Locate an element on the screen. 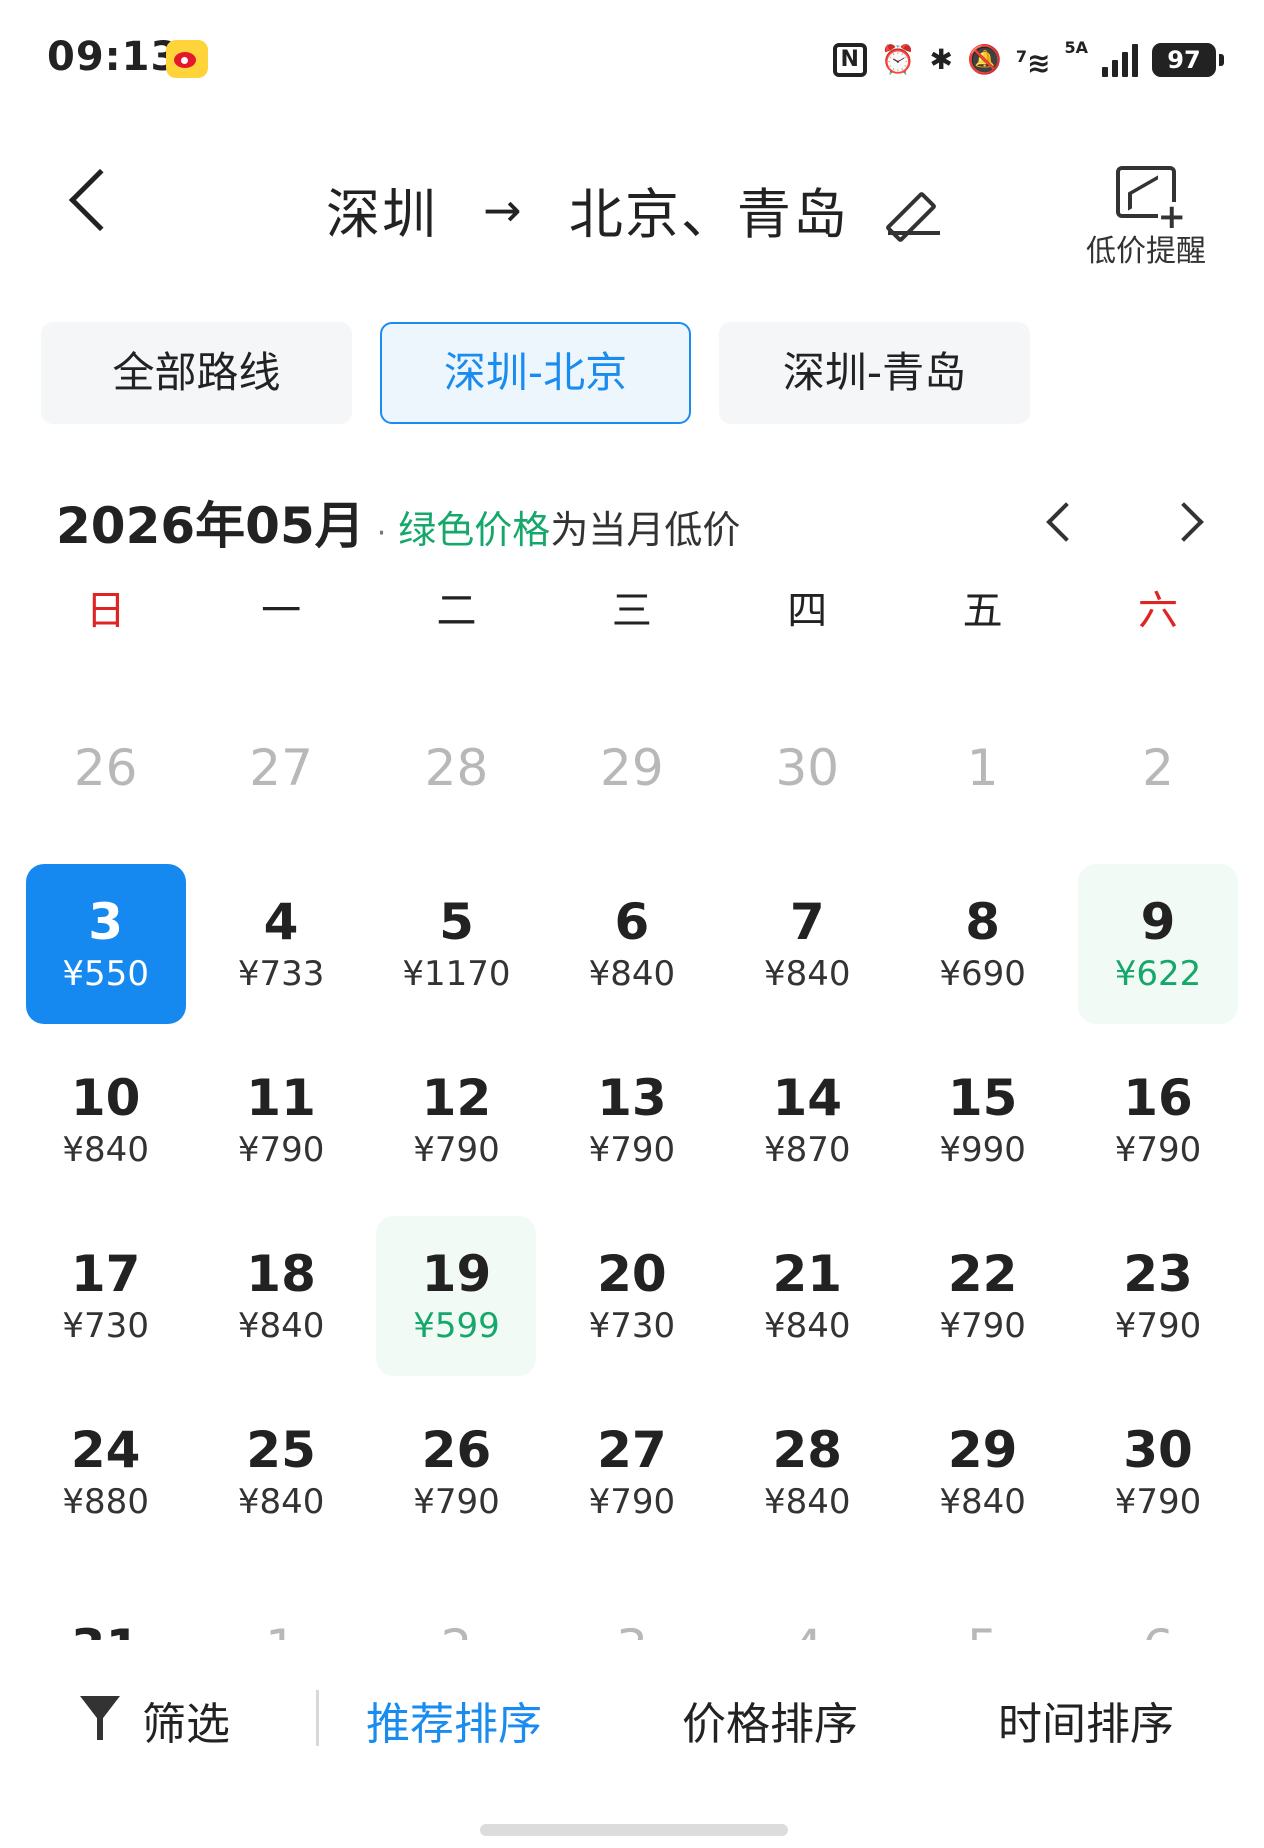  sort-time-button: 时间排序 is located at coordinates (1086, 1720).